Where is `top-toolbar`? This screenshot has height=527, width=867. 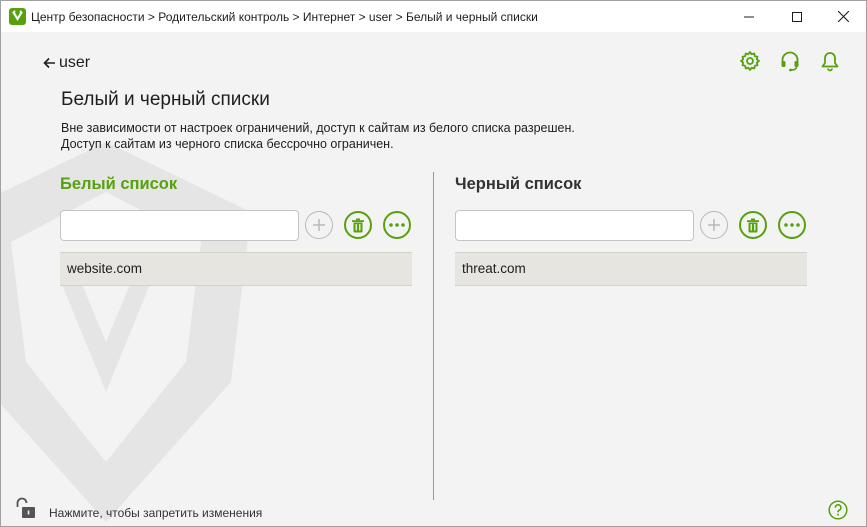
top-toolbar is located at coordinates (790, 61).